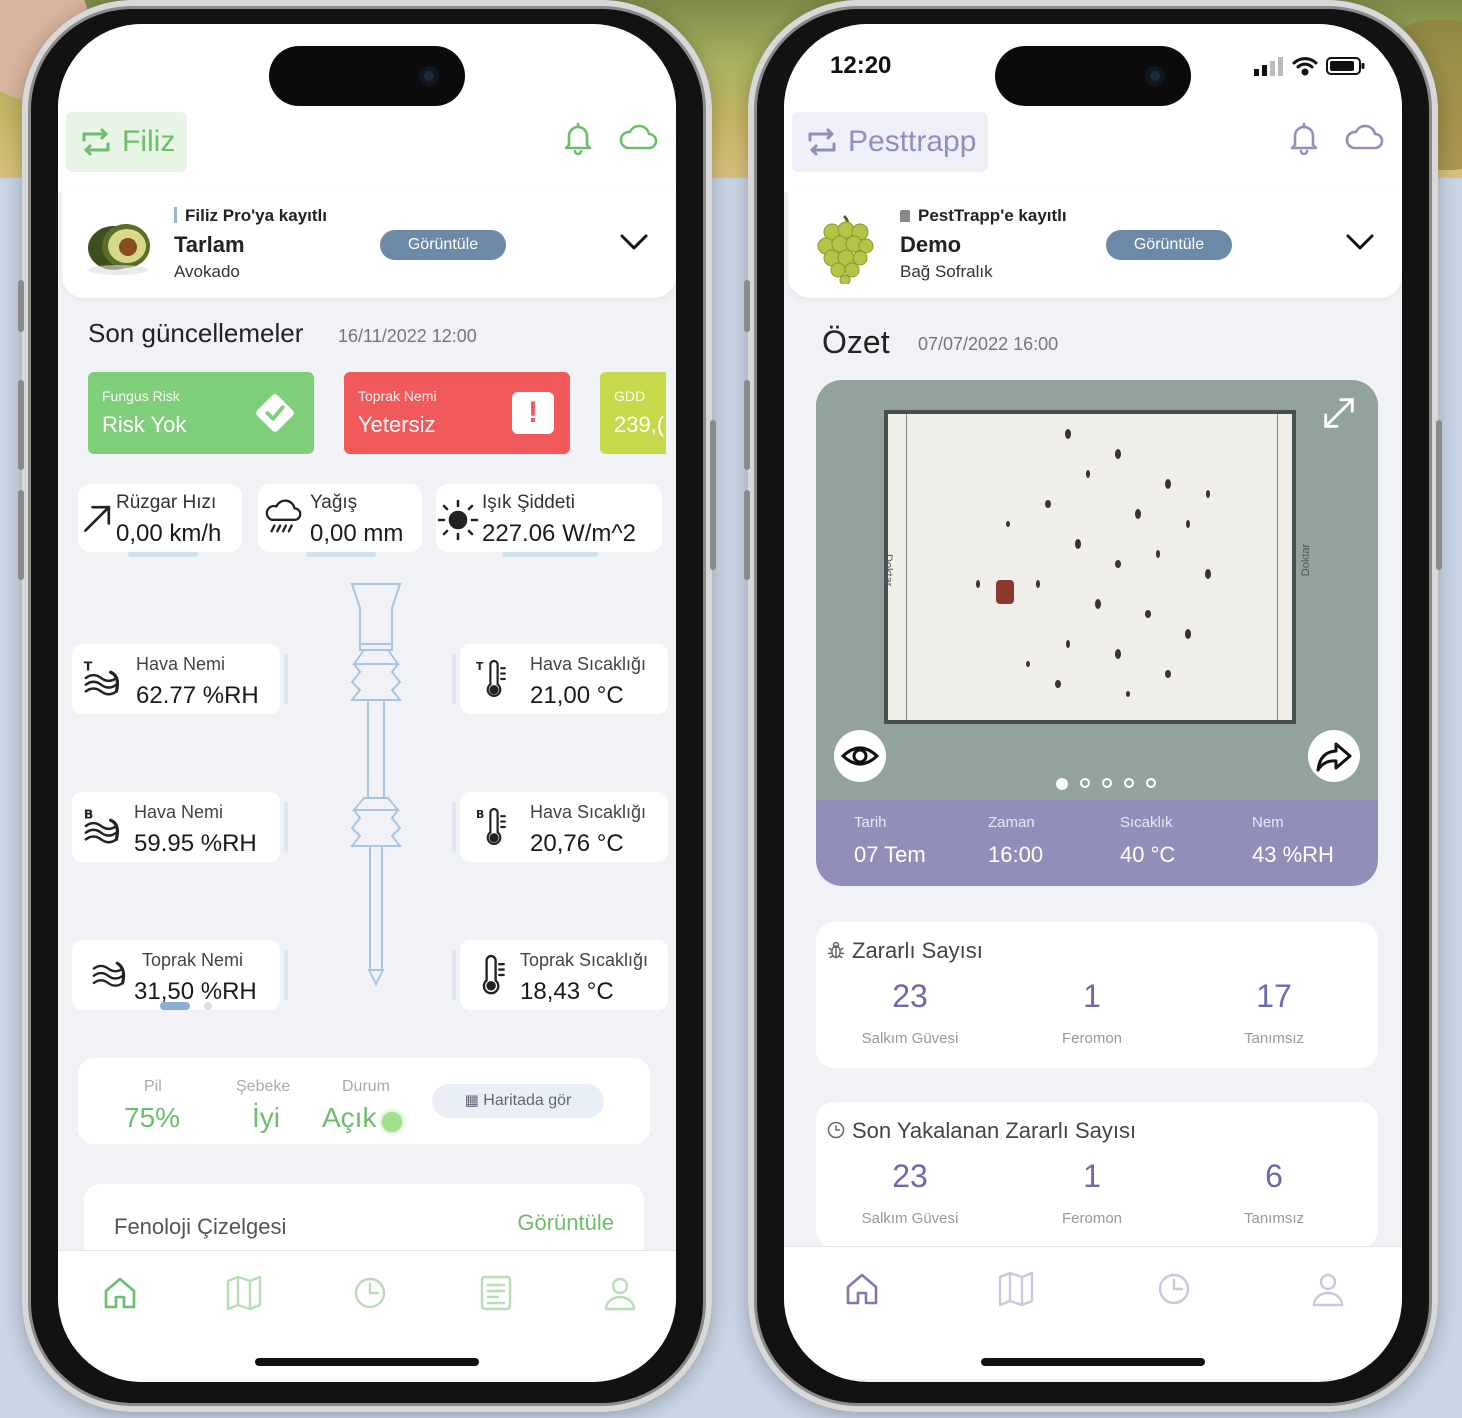  Describe the element at coordinates (180, 827) in the screenshot. I see `air-humidity-bottom-card: B Hava Nemi 59.95 %RH` at that location.